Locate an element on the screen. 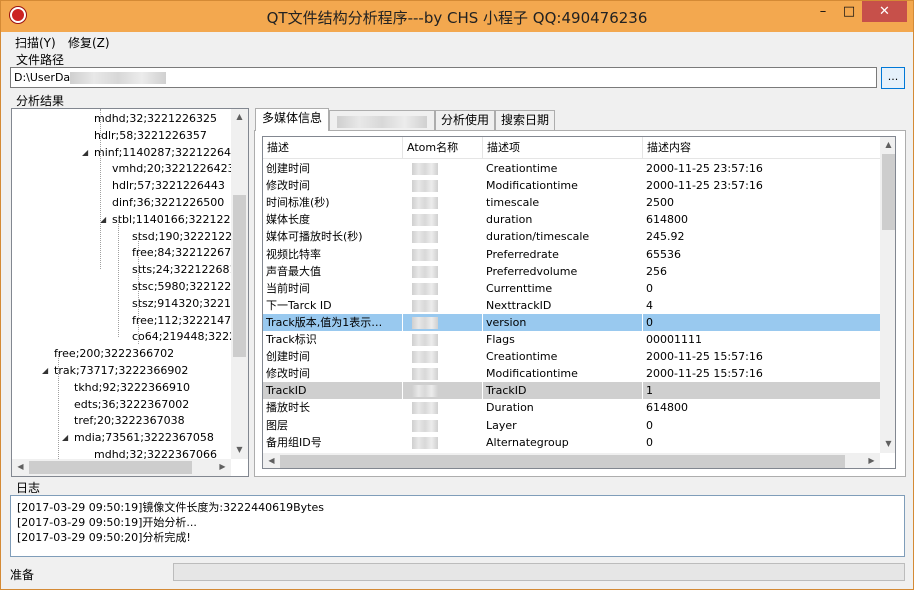 The width and height of the screenshot is (914, 590). tree-item: free;84;3221226734 is located at coordinates (188, 252).